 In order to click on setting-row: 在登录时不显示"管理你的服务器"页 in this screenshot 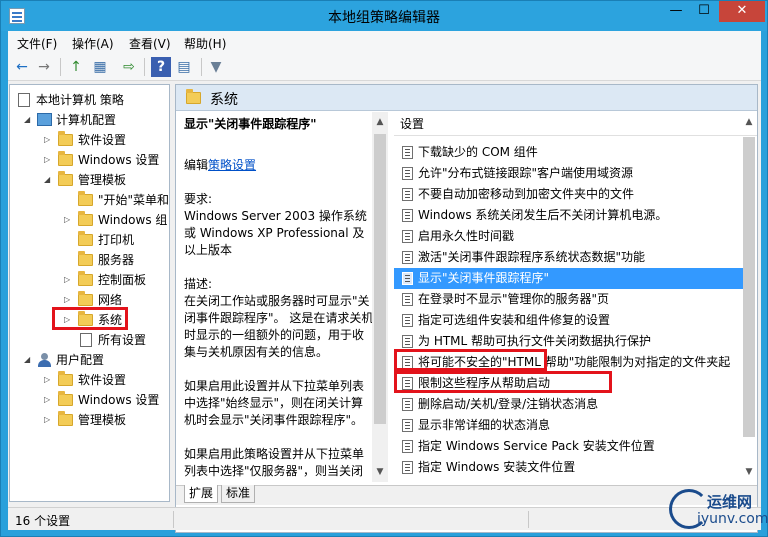, I will do `click(568, 299)`.